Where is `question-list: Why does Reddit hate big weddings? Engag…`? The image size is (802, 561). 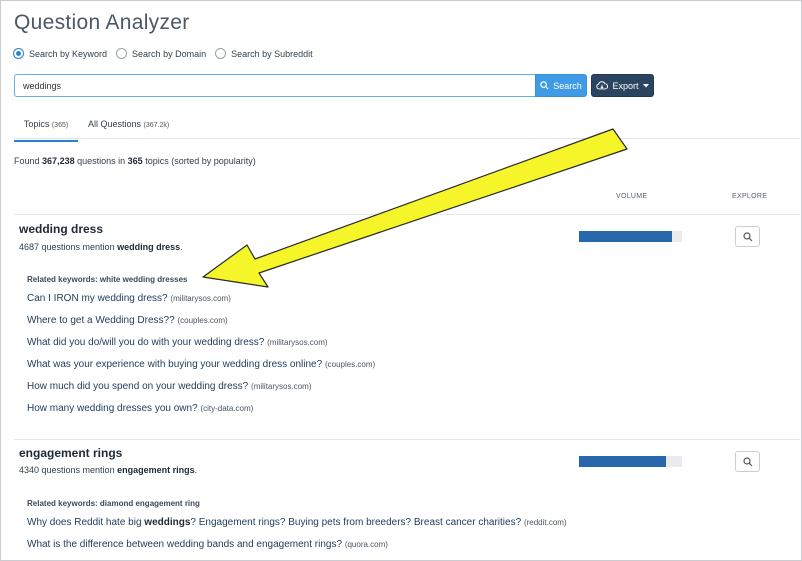
question-list: Why does Reddit hate big weddings? Engag… is located at coordinates (297, 538).